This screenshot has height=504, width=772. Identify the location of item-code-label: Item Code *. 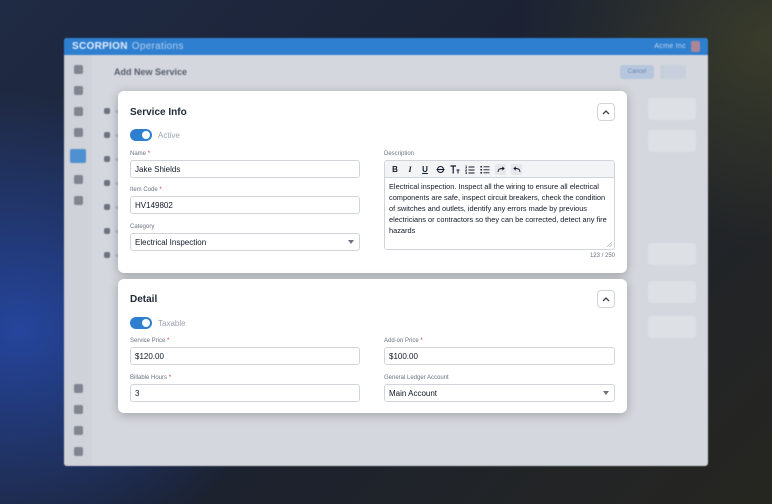
(146, 190).